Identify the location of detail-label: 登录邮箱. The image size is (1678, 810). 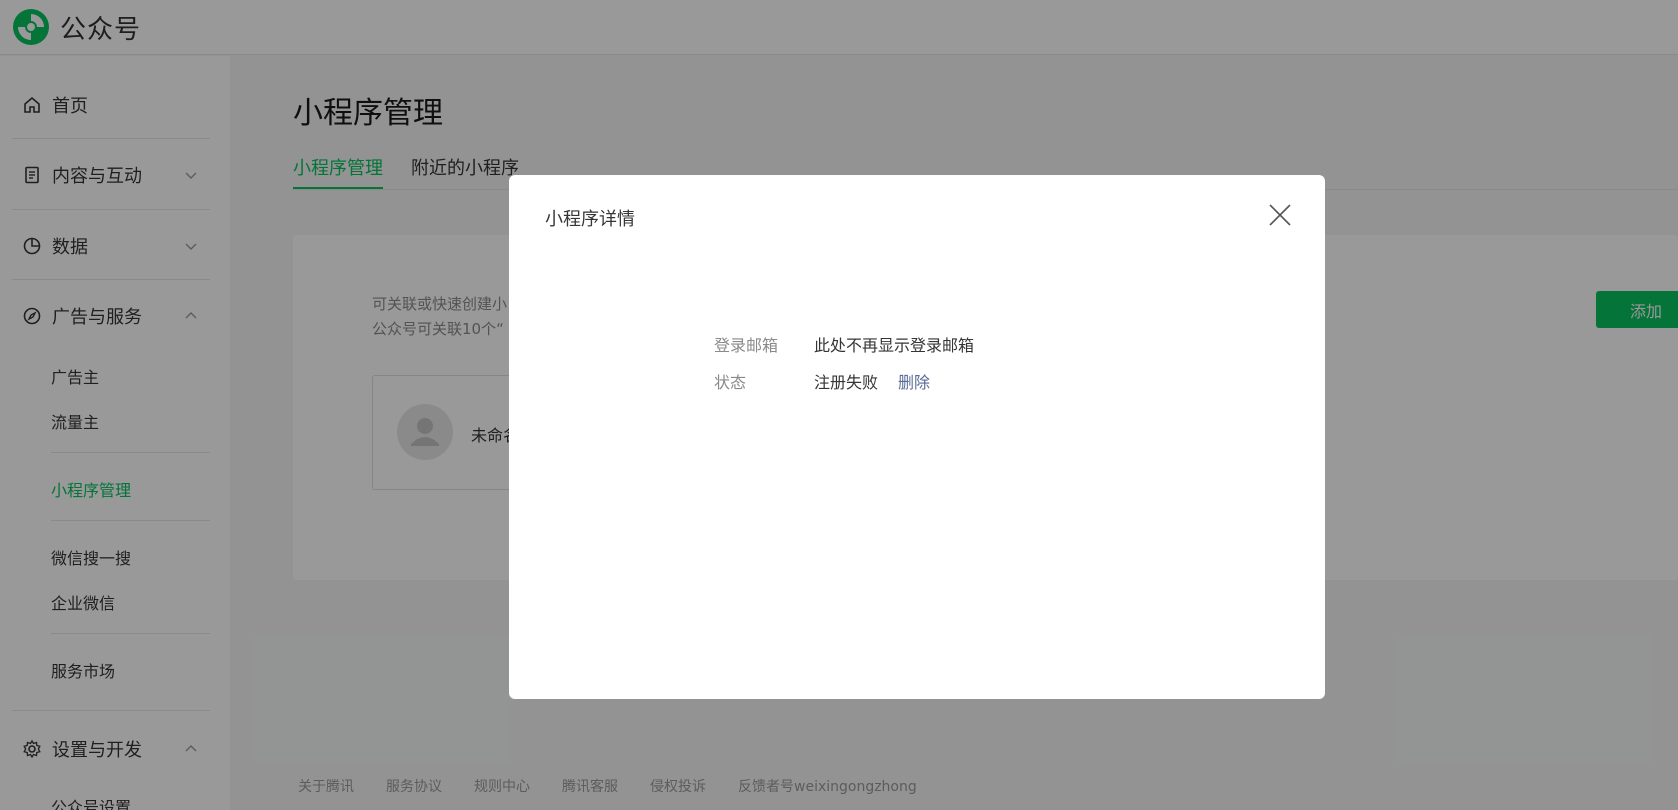
(746, 345).